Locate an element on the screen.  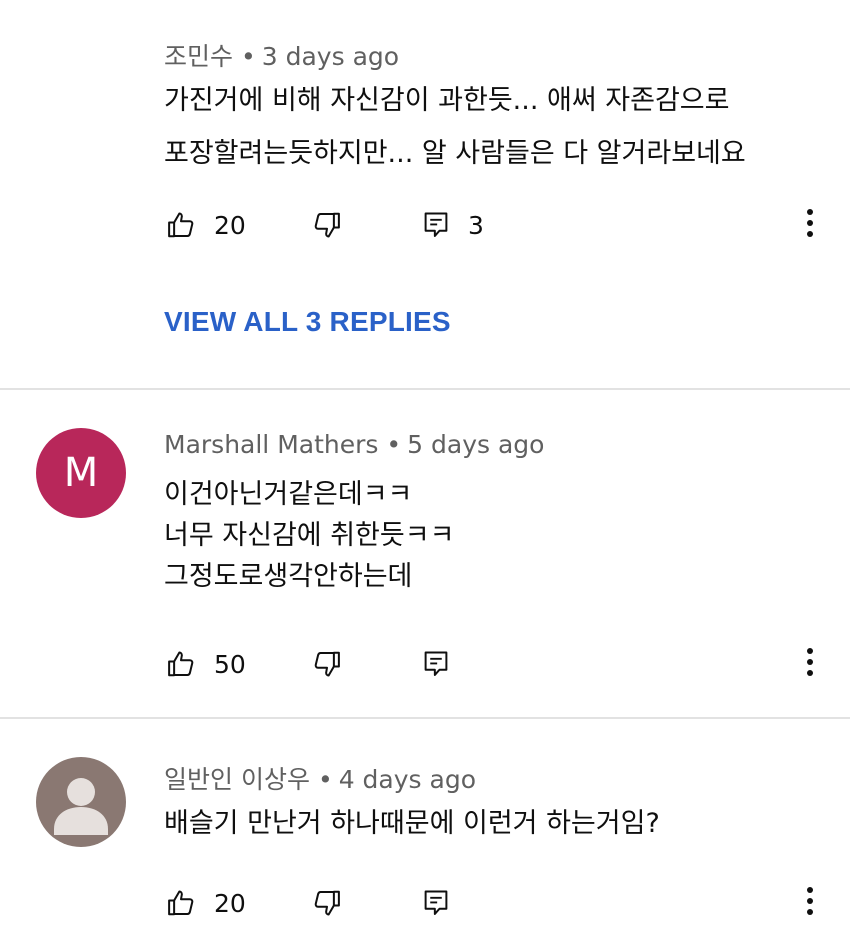
comment-actions: 20 3 is located at coordinates (425, 225).